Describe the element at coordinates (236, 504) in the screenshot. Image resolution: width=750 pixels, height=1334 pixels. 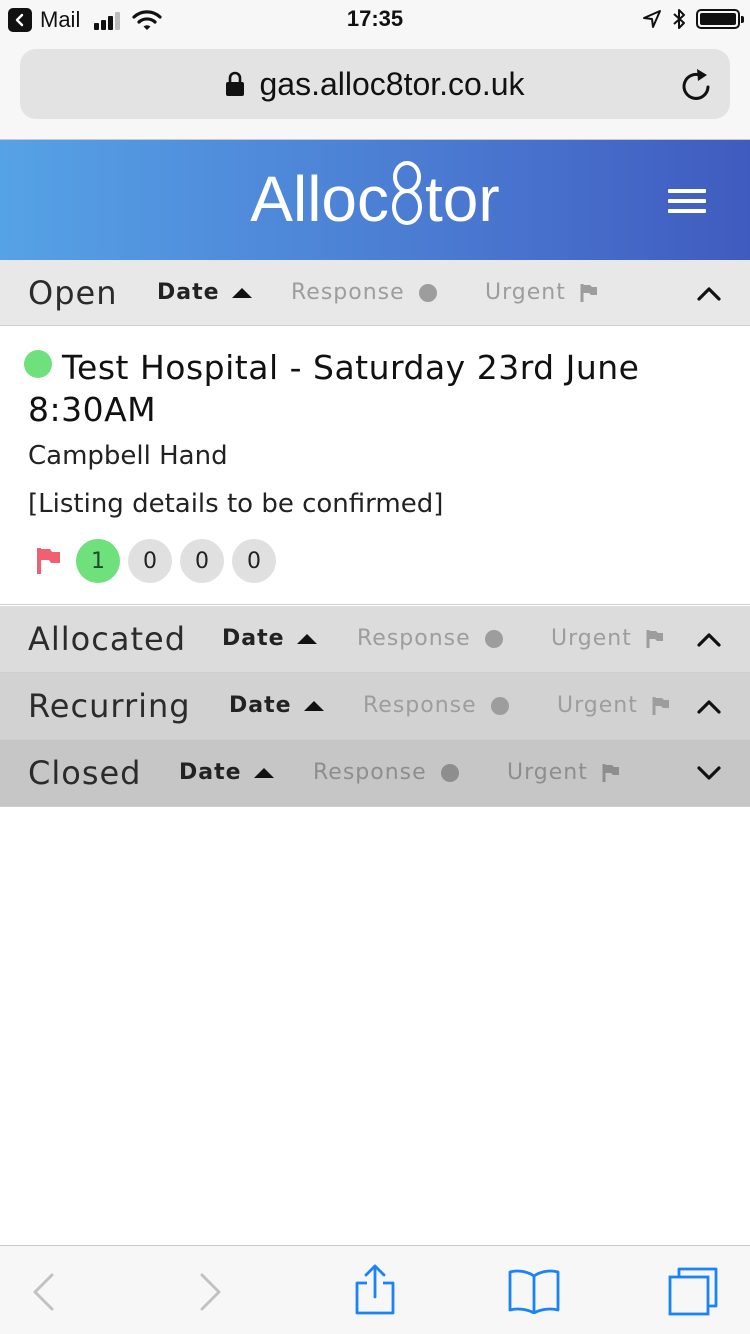
I see `listing-details: [Listing details to be confirmed]` at that location.